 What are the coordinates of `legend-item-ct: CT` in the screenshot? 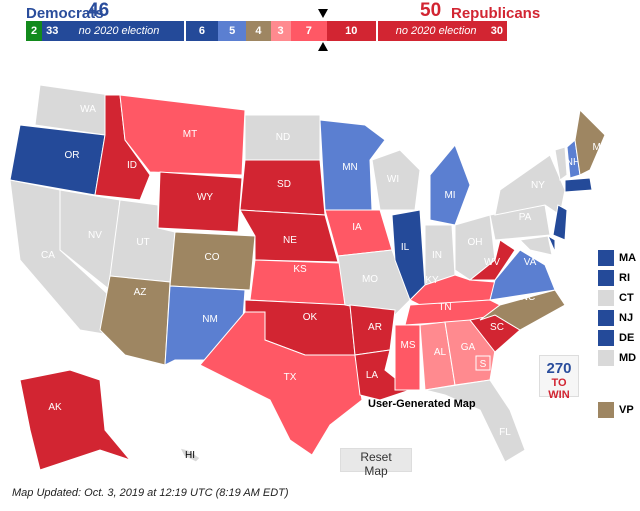 It's located at (616, 298).